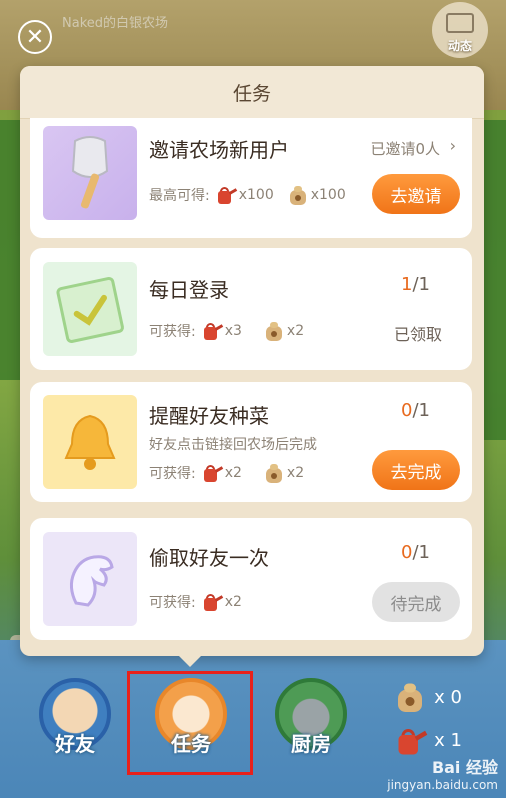  I want to click on moments-label: 动态, so click(459, 46).